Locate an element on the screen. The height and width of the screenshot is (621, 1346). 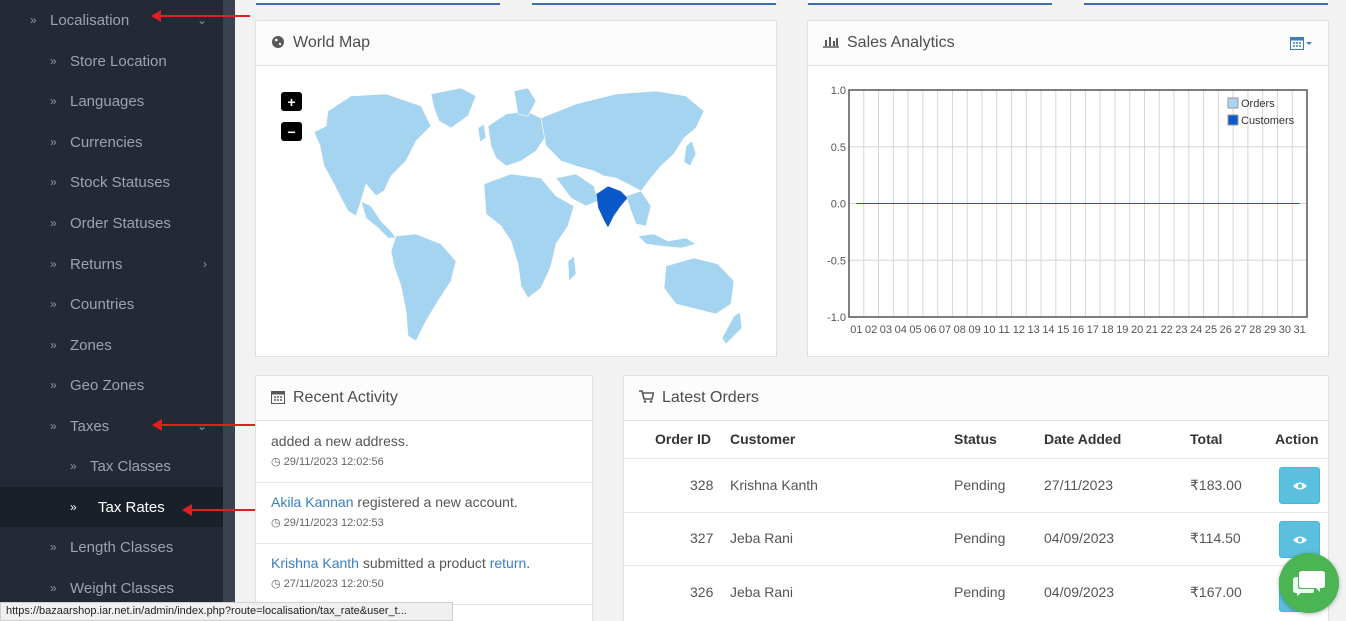
x-tick-label: 05 is located at coordinates (915, 330).